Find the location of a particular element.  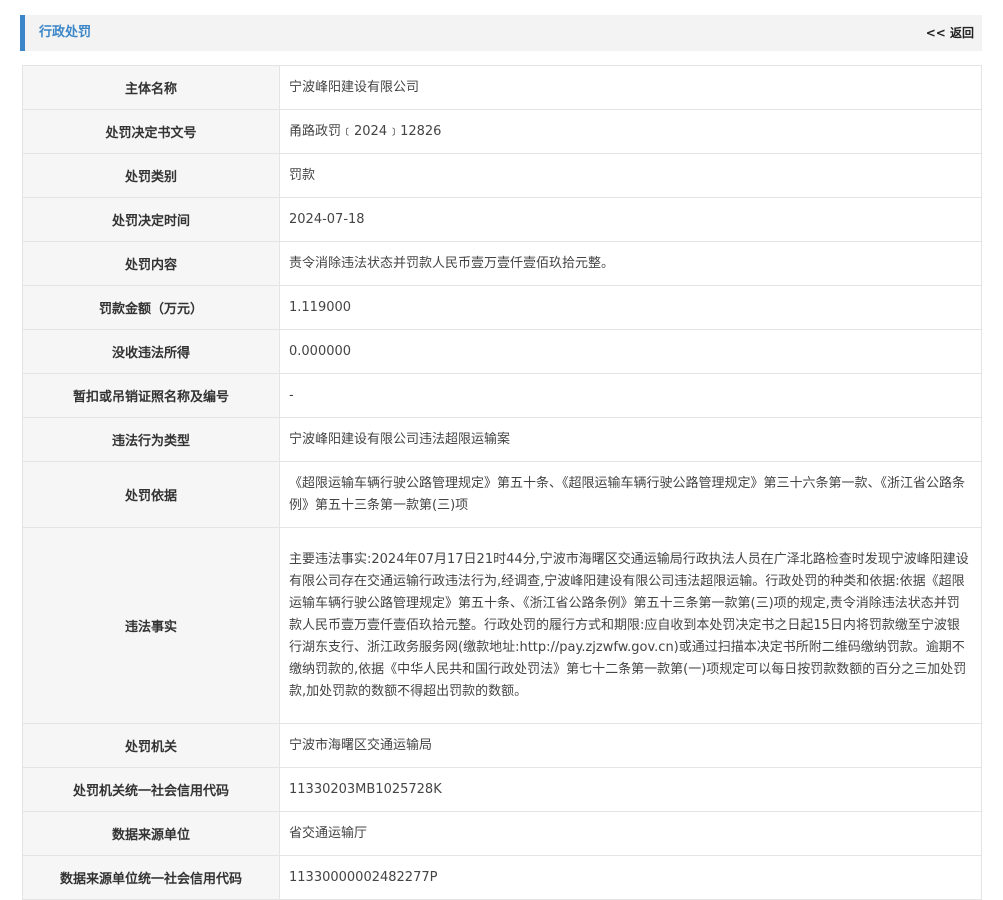

table-row: 暂扣或吊销证照名称及编号 - is located at coordinates (502, 395).